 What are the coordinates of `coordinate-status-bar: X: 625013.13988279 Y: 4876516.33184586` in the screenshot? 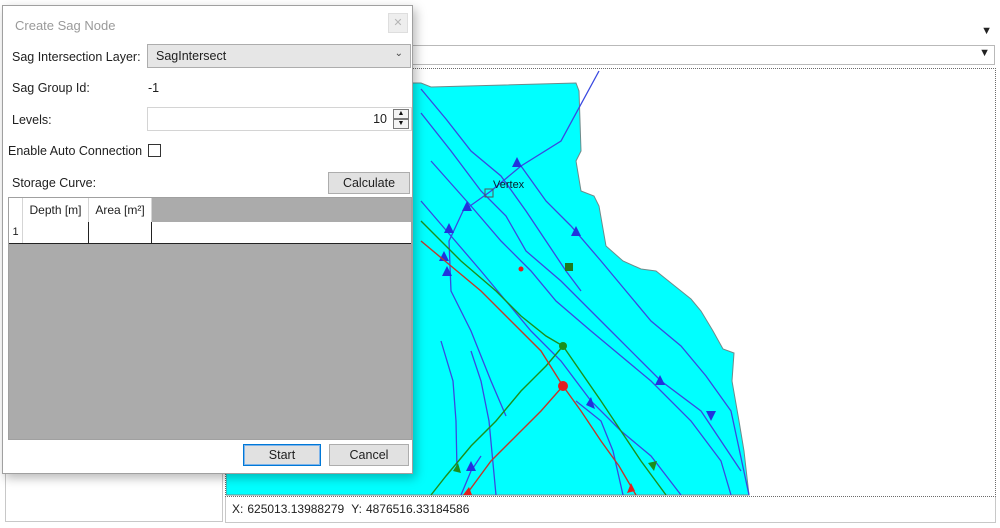 It's located at (610, 510).